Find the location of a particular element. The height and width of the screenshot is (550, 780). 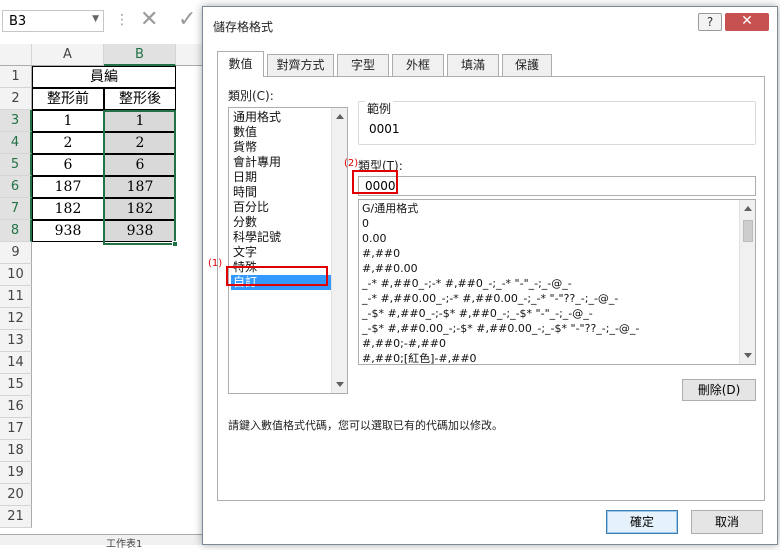

row-header: 9 is located at coordinates (16, 253).